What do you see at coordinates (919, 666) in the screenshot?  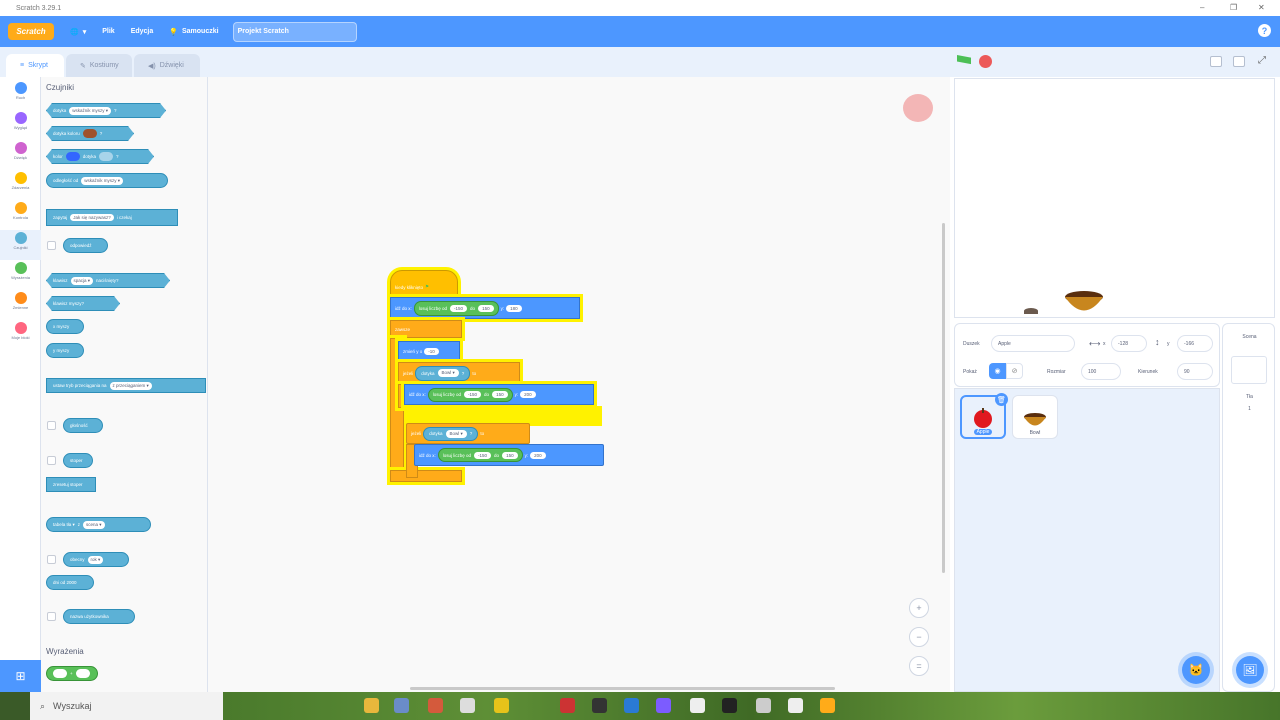 I see `zoom-reset-icon: =` at bounding box center [919, 666].